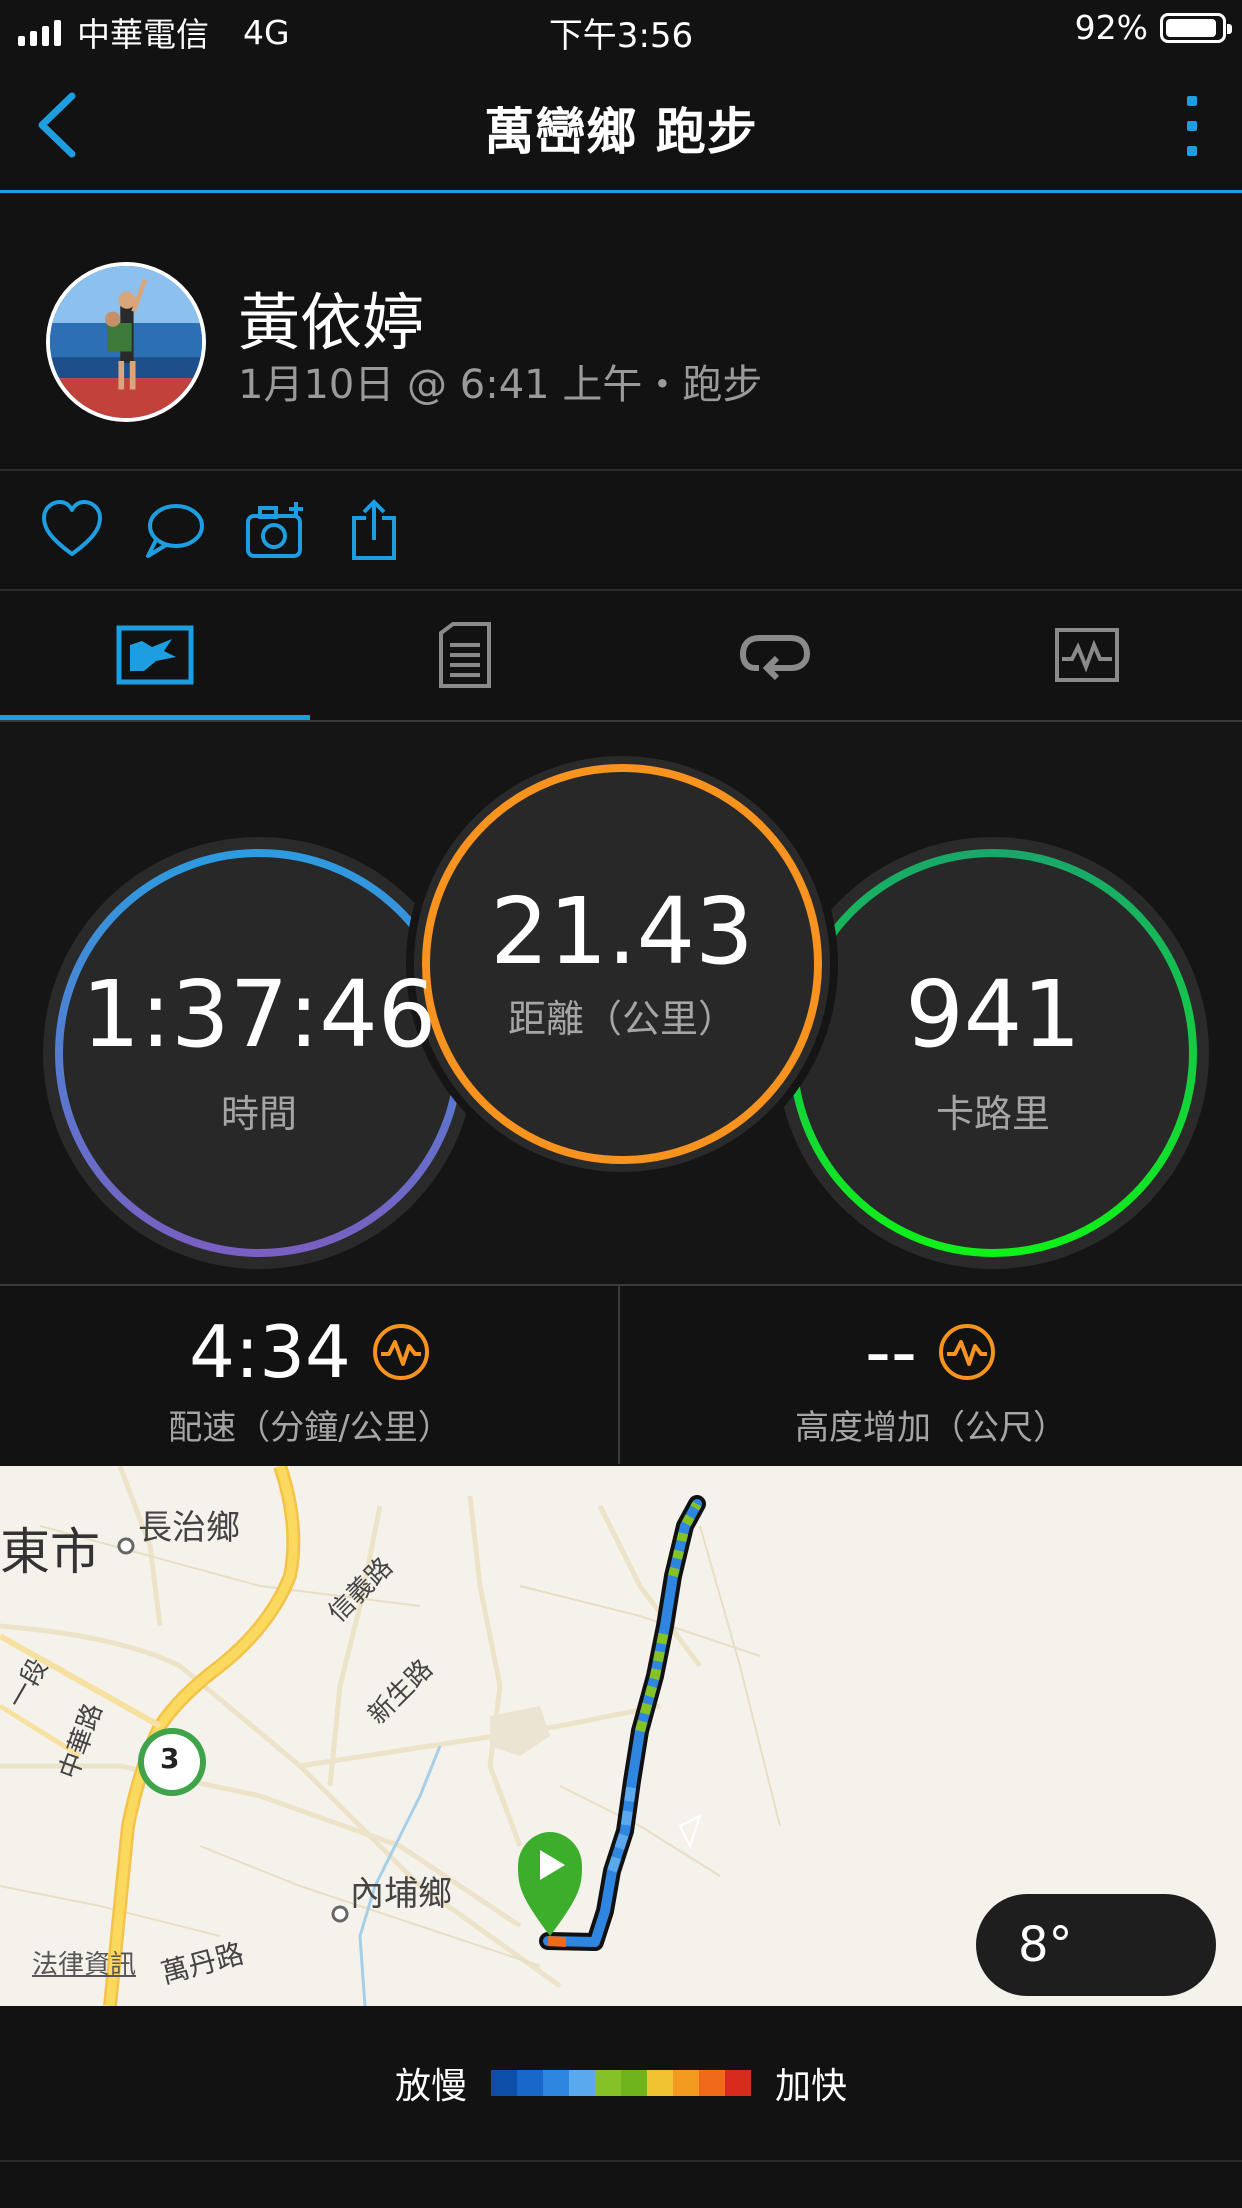 This screenshot has height=2208, width=1242. I want to click on map-overview-icon, so click(155, 655).